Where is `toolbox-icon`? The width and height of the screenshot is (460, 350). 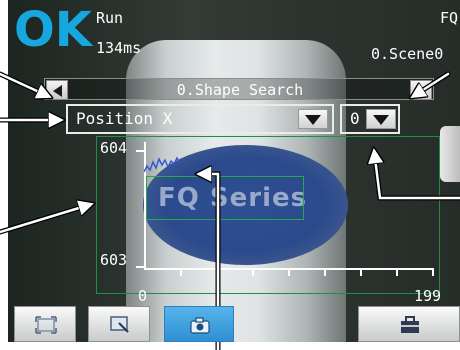 toolbox-icon is located at coordinates (410, 324).